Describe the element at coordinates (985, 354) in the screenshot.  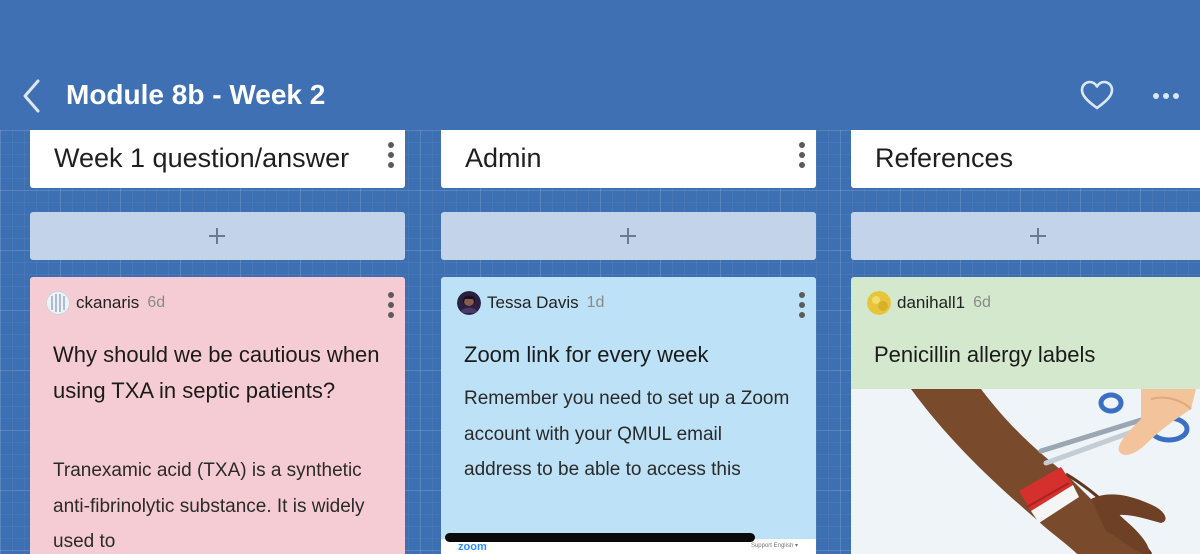
I see `post-subject: Penicillin allergy labels` at that location.